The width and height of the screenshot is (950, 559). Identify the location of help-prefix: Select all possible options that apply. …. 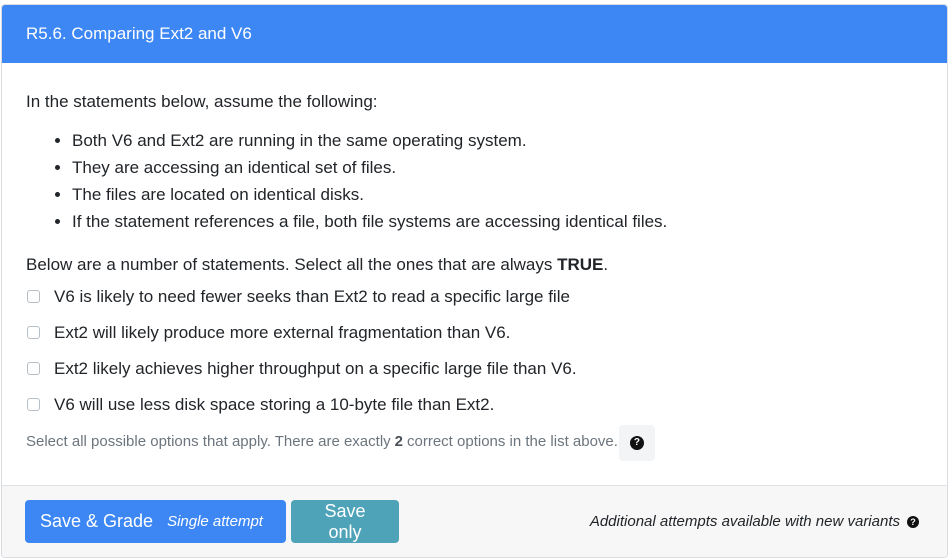
(208, 442).